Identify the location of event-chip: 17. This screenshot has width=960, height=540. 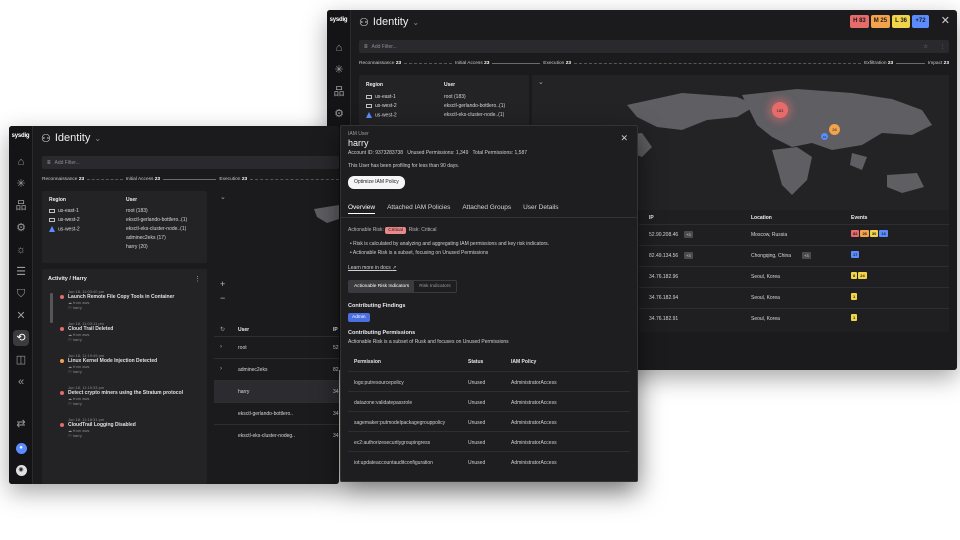
(855, 254).